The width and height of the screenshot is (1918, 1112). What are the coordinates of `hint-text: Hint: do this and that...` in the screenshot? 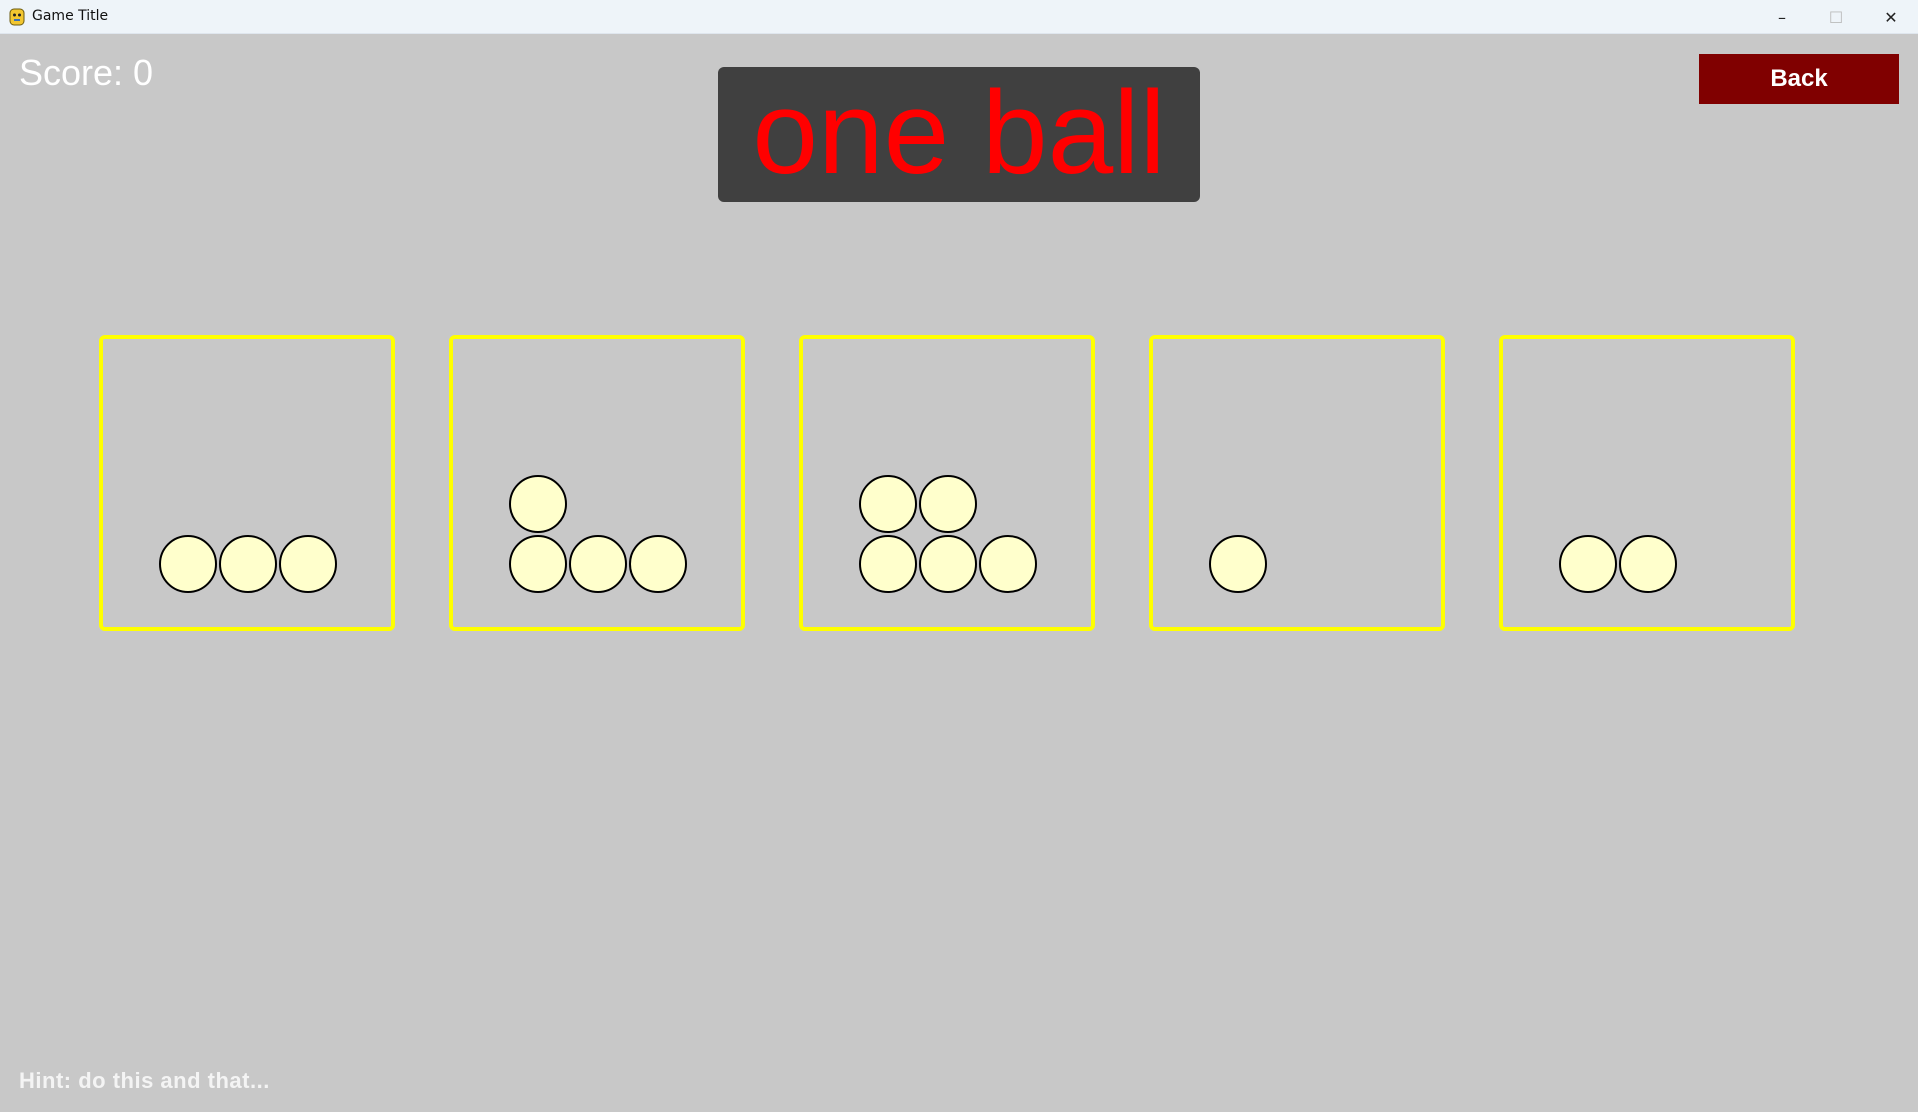 It's located at (144, 1080).